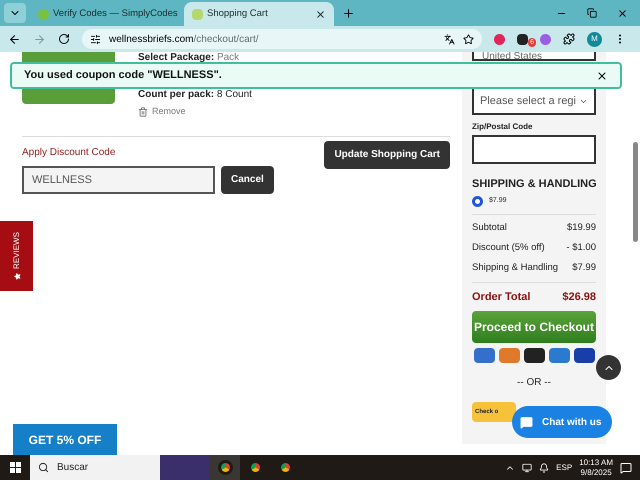 This screenshot has height=480, width=640. What do you see at coordinates (115, 13) in the screenshot?
I see `tab-title: Verify Codes — SimplyCodes` at bounding box center [115, 13].